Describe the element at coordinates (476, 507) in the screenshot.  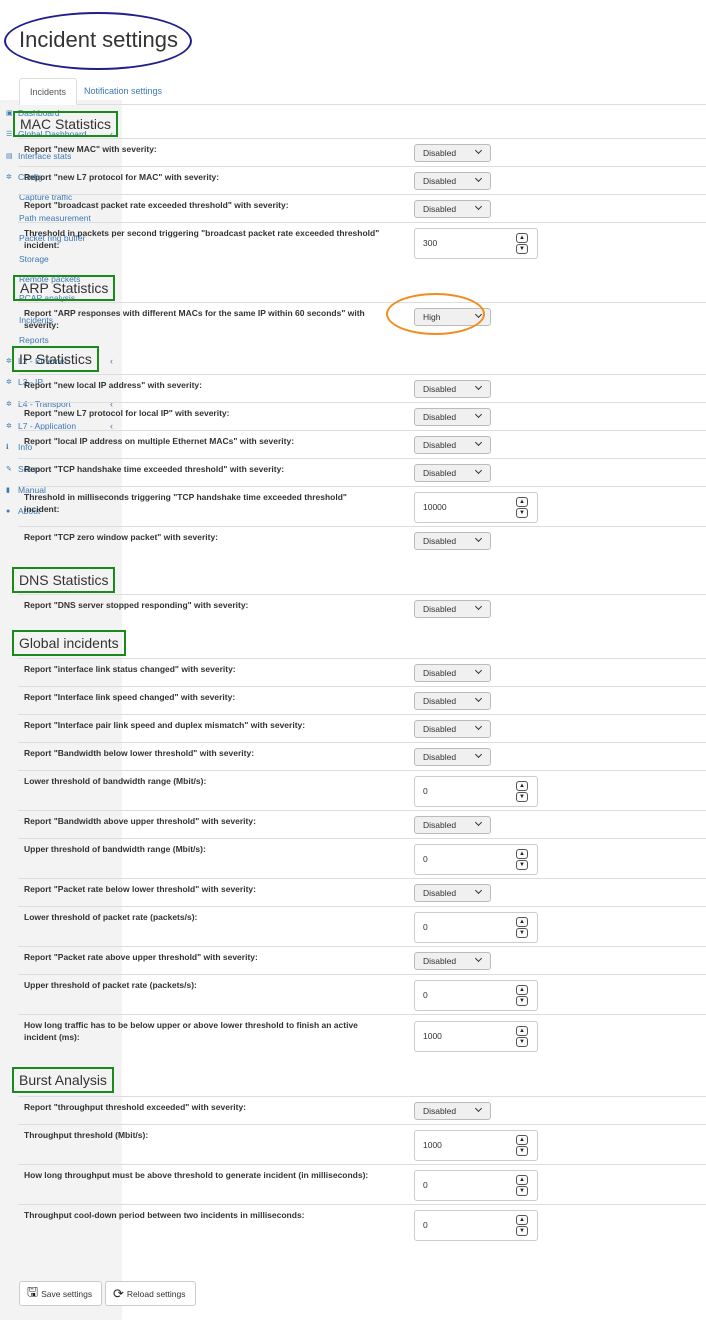
I see `number-input: 10000 ▲ ▼` at that location.